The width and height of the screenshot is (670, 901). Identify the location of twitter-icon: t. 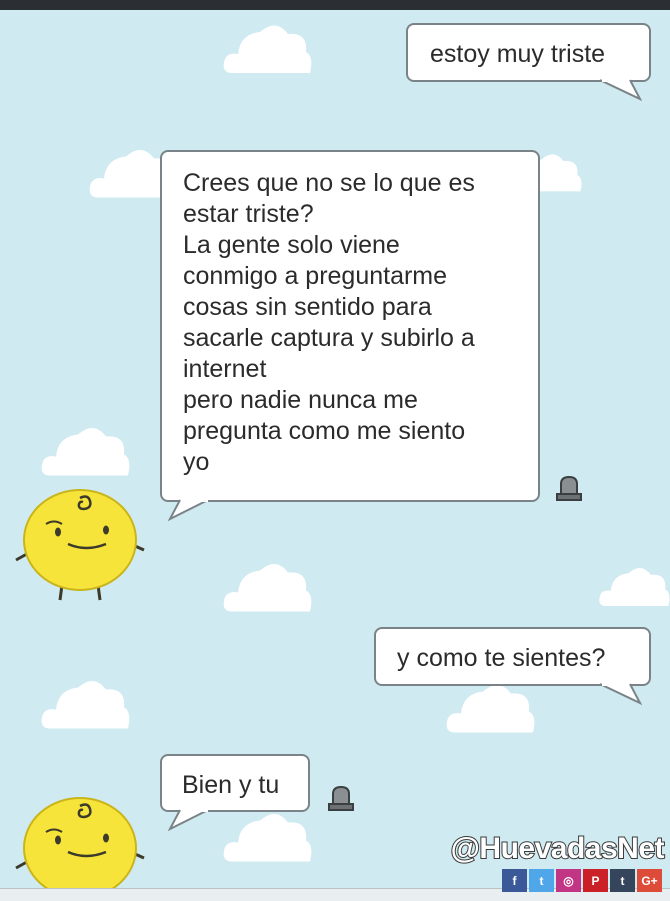
(541, 880).